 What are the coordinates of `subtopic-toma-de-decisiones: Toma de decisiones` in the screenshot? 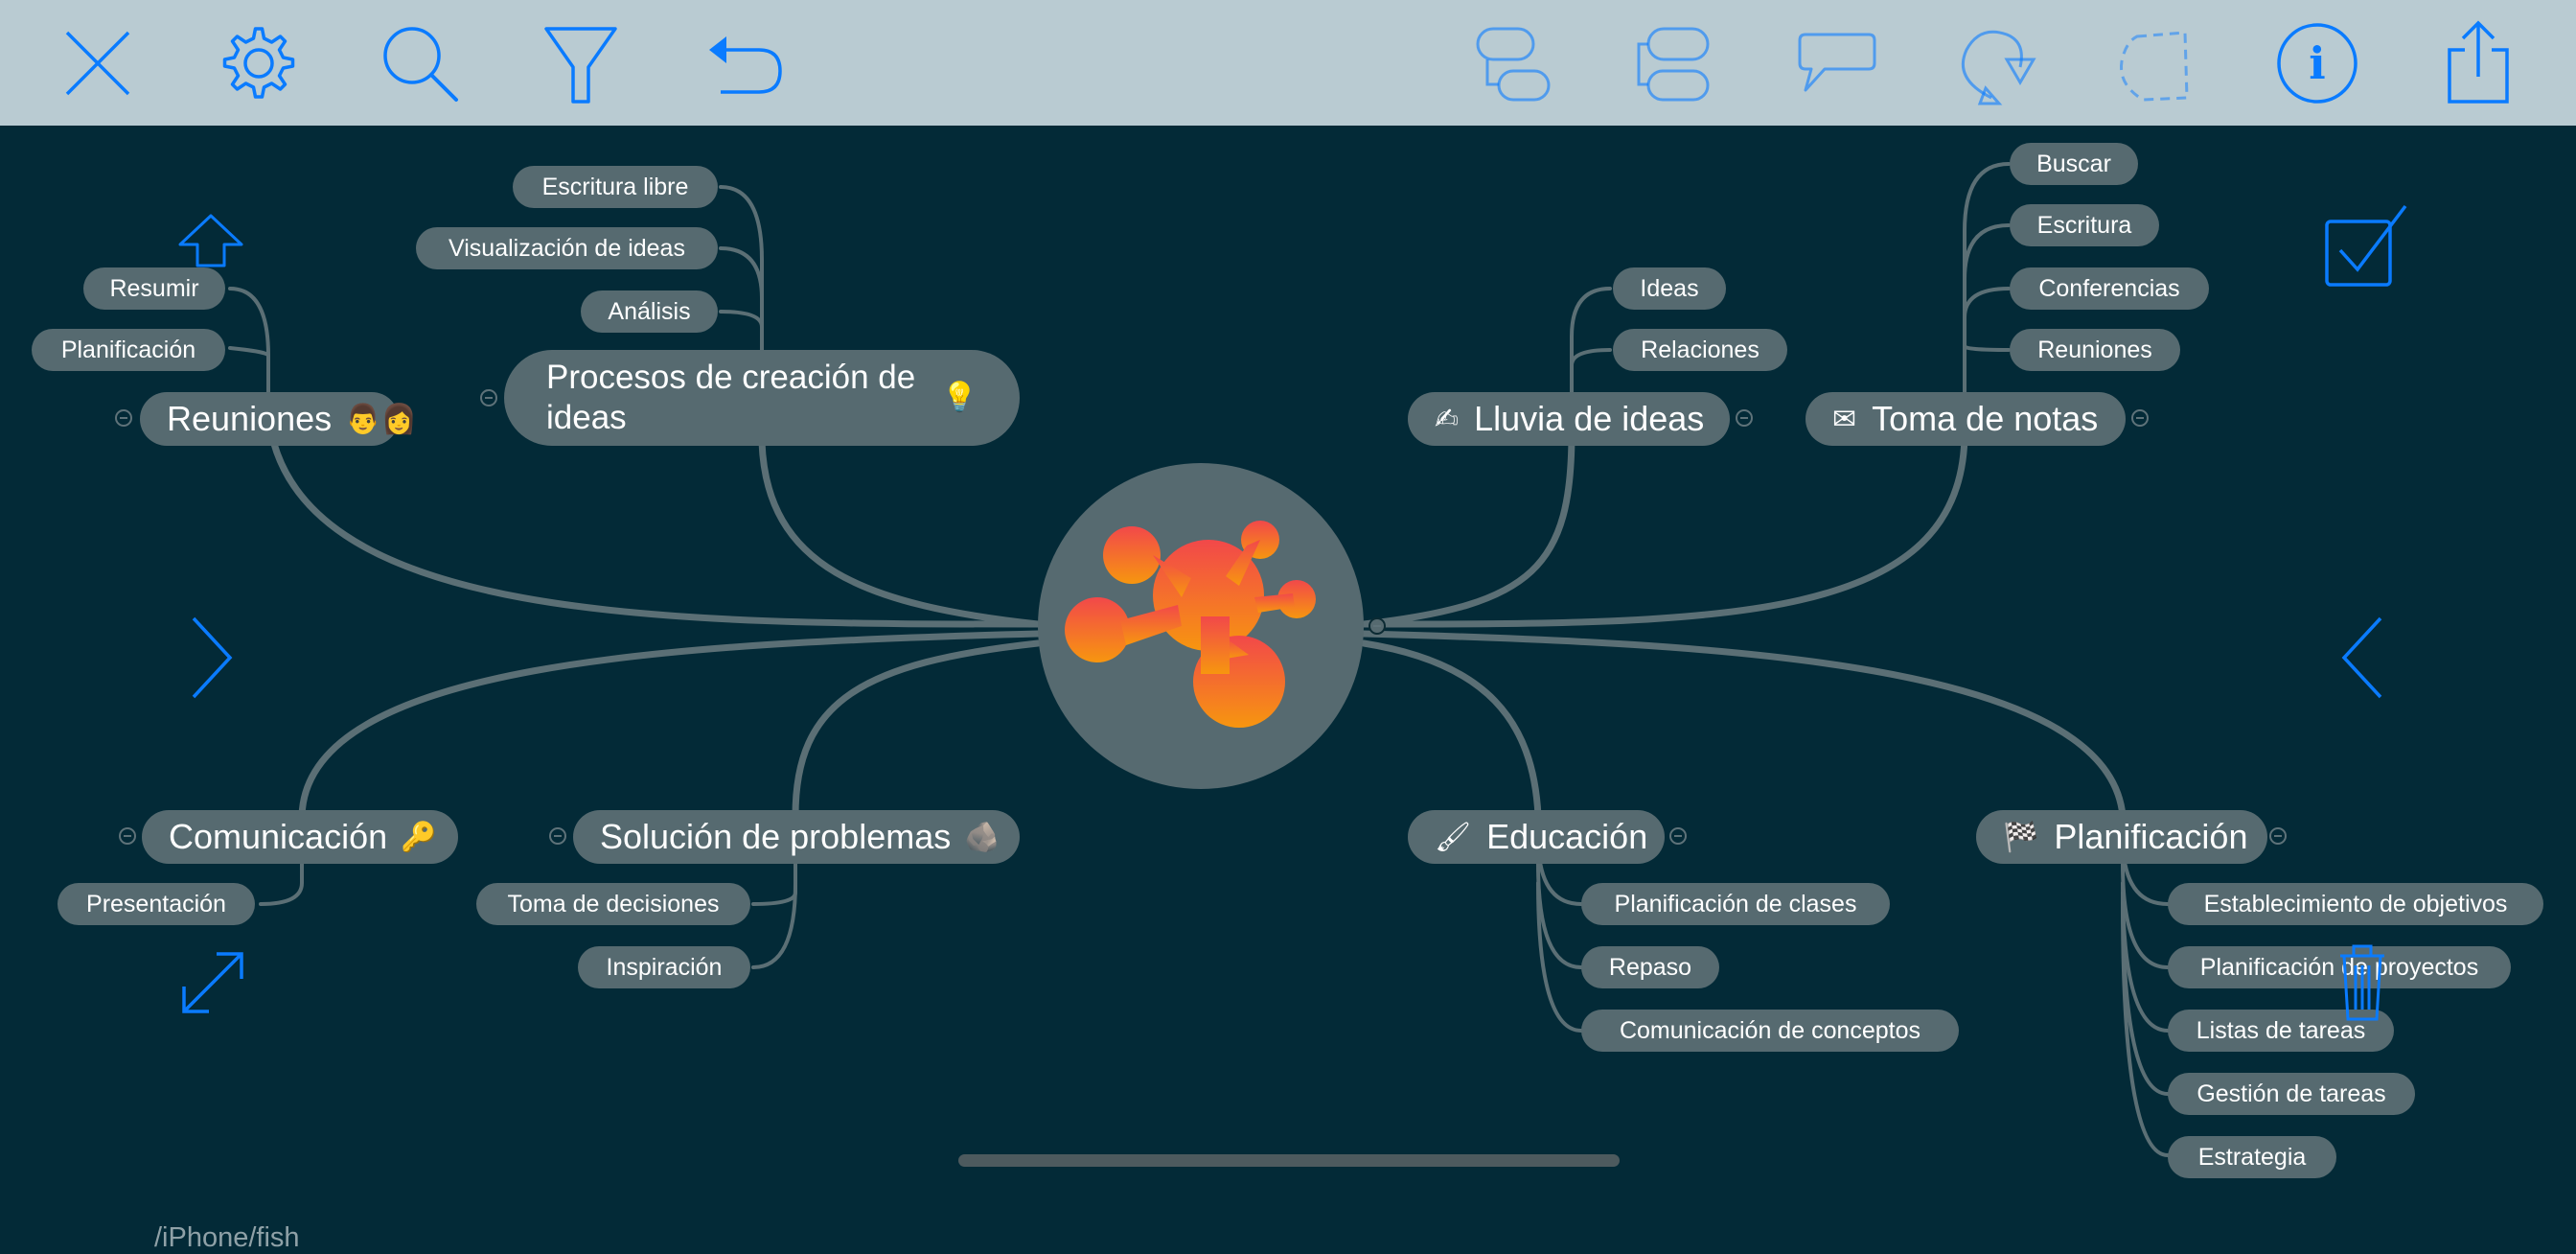 It's located at (613, 904).